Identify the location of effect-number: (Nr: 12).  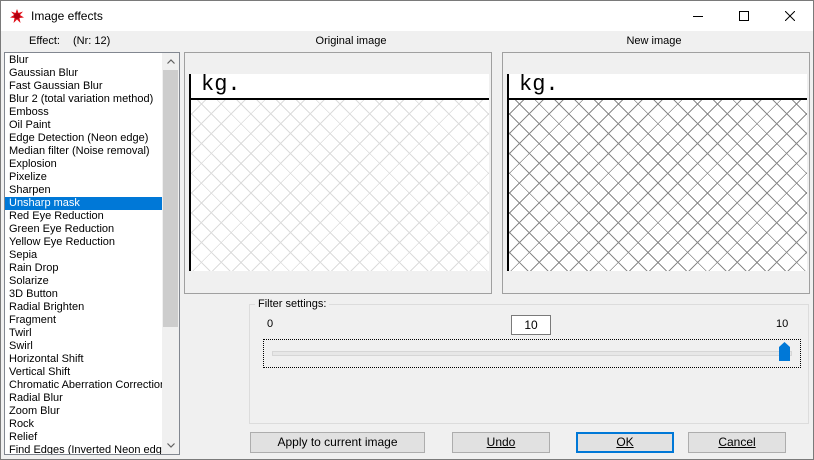
(92, 41).